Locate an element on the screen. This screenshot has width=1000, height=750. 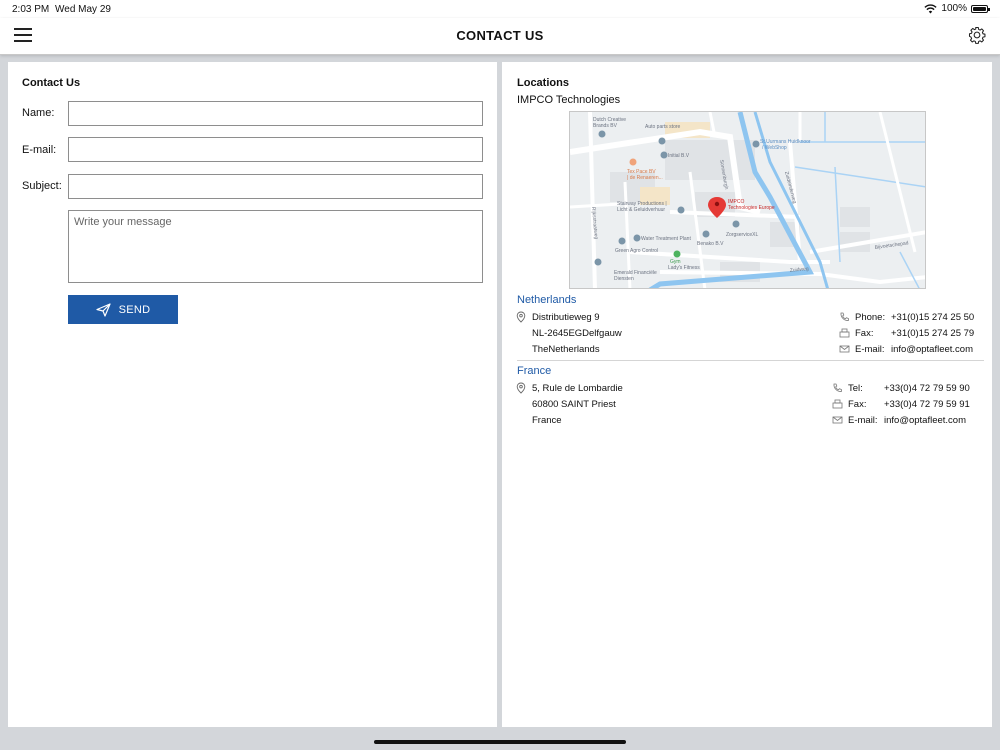
office-address-line: 5, Rule de Lombardie is located at coordinates (577, 388).